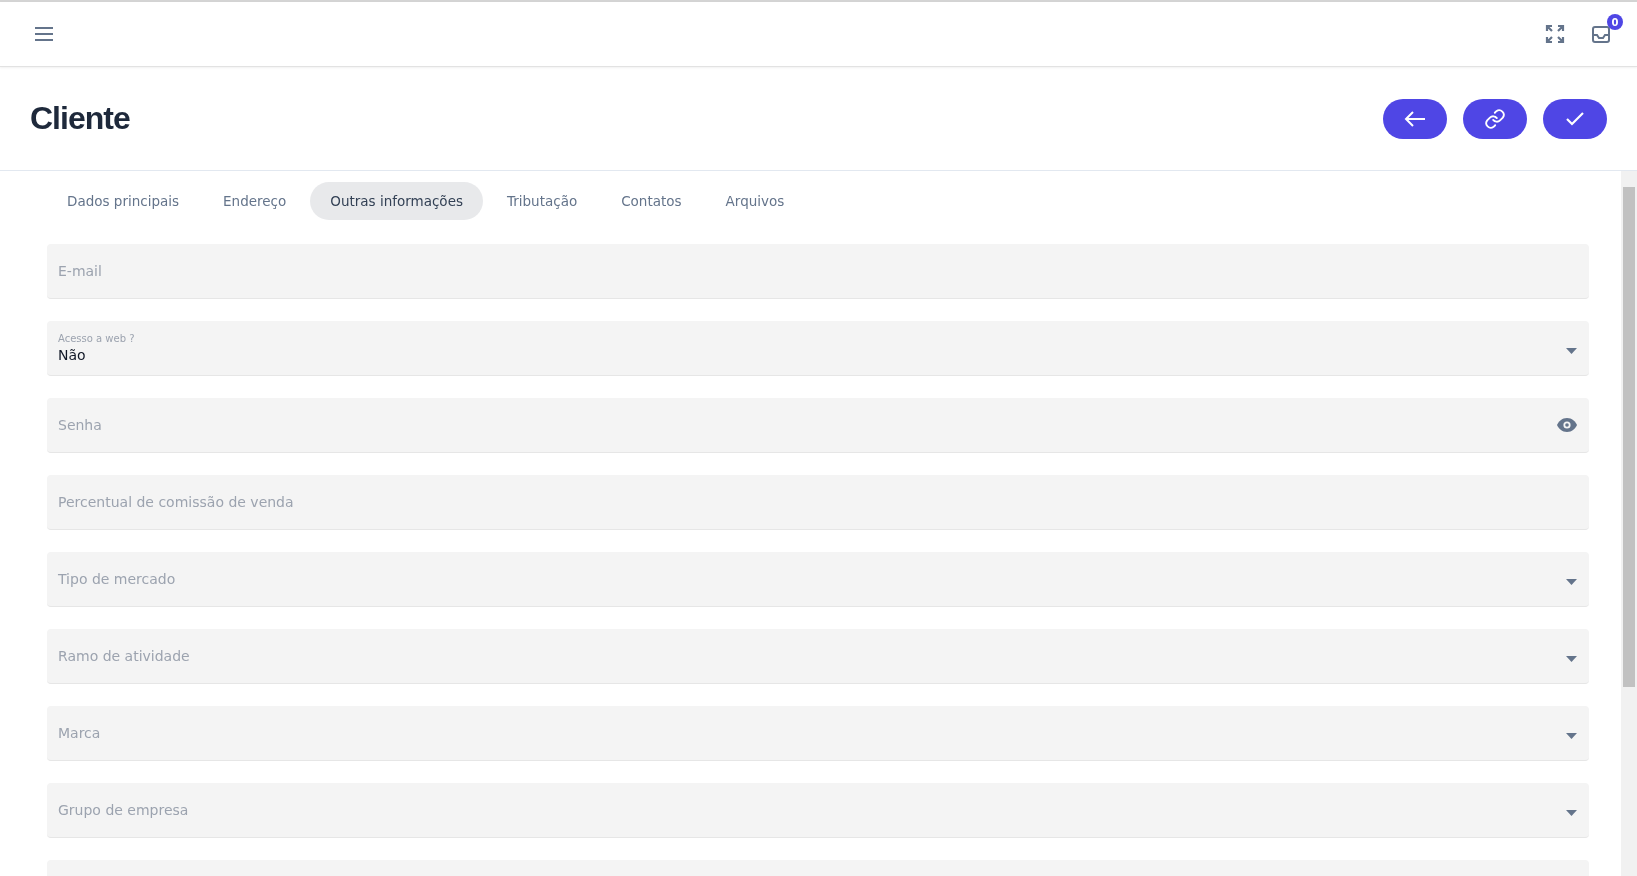 The width and height of the screenshot is (1637, 876). What do you see at coordinates (255, 201) in the screenshot?
I see `tab: Endereço` at bounding box center [255, 201].